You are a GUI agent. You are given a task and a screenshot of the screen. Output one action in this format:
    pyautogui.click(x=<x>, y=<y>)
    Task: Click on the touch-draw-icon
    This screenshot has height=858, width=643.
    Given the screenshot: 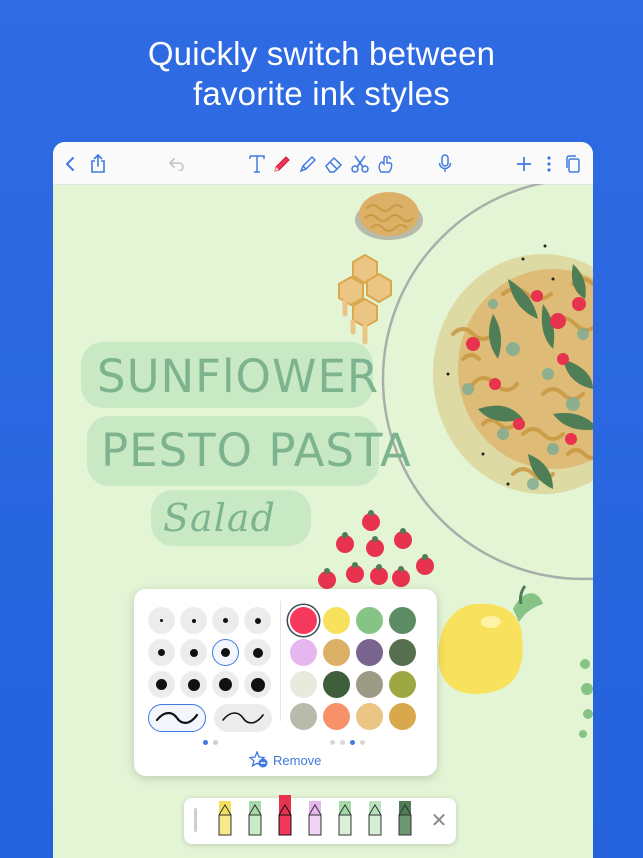 What is the action you would take?
    pyautogui.click(x=385, y=164)
    